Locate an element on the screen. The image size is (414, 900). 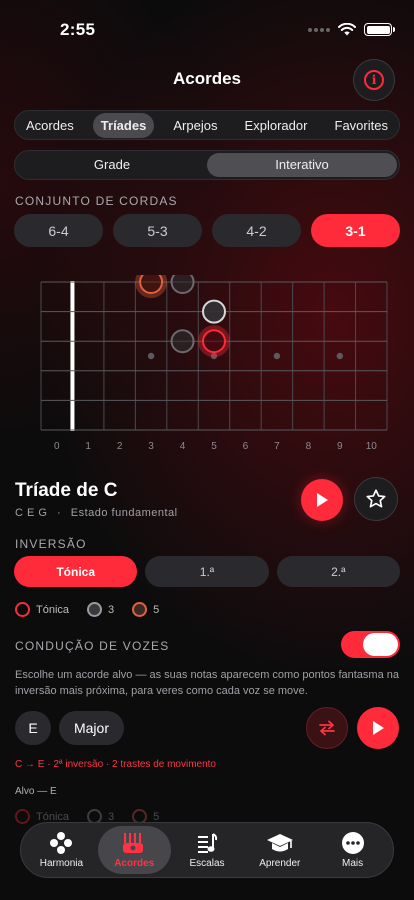
voice-leading-label: CONDUÇÃO DE VOZES is located at coordinates (92, 646).